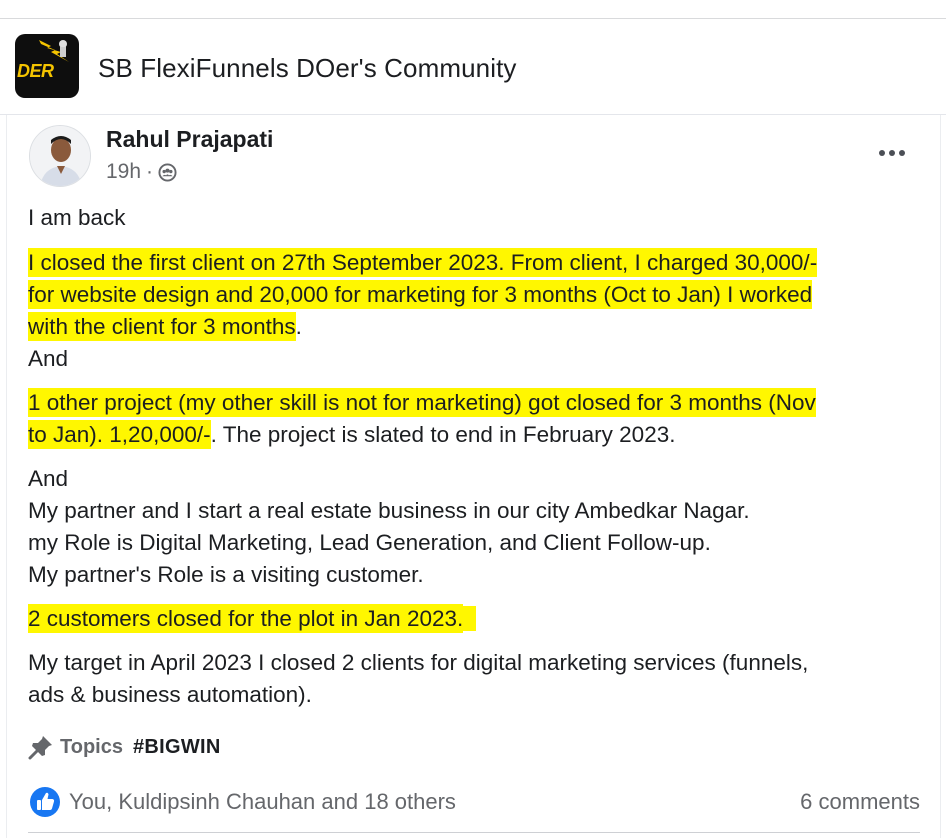 This screenshot has width=946, height=838. I want to click on reactions-summary: You, Kuldipsinh Chauhan and 18 others, so click(262, 802).